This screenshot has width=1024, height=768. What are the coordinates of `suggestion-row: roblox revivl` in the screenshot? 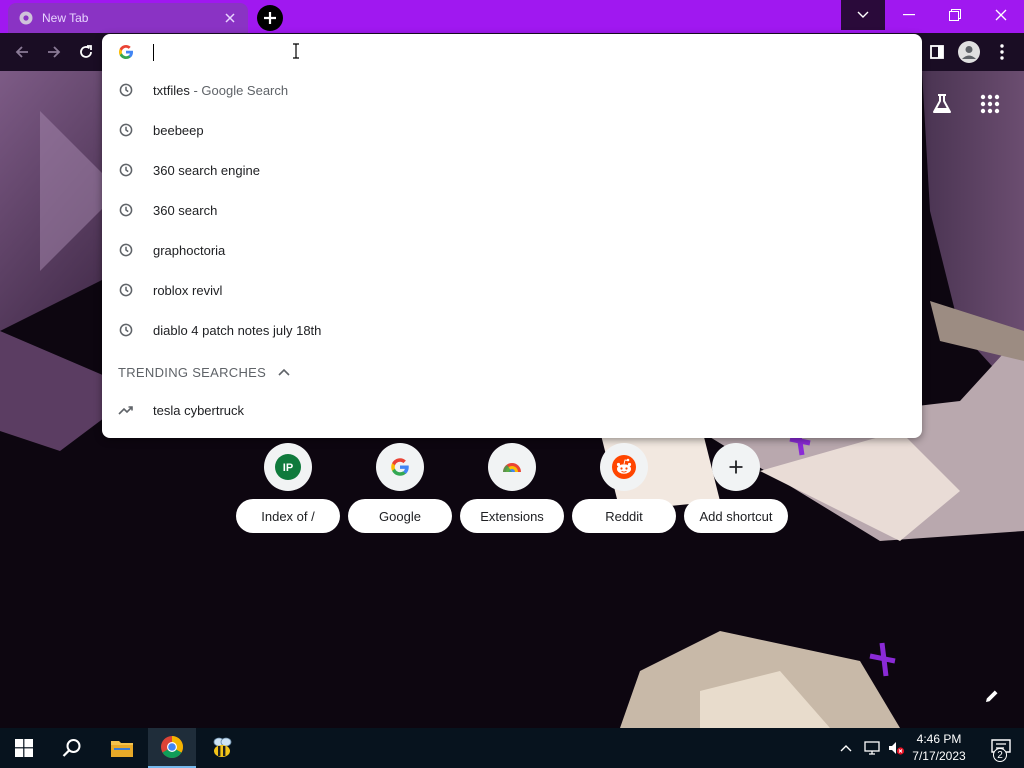 It's located at (512, 290).